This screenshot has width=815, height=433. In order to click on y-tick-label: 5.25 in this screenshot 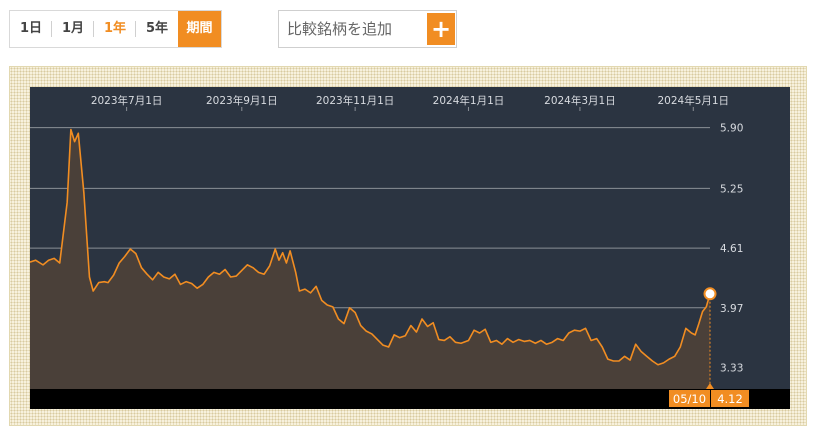, I will do `click(731, 189)`.